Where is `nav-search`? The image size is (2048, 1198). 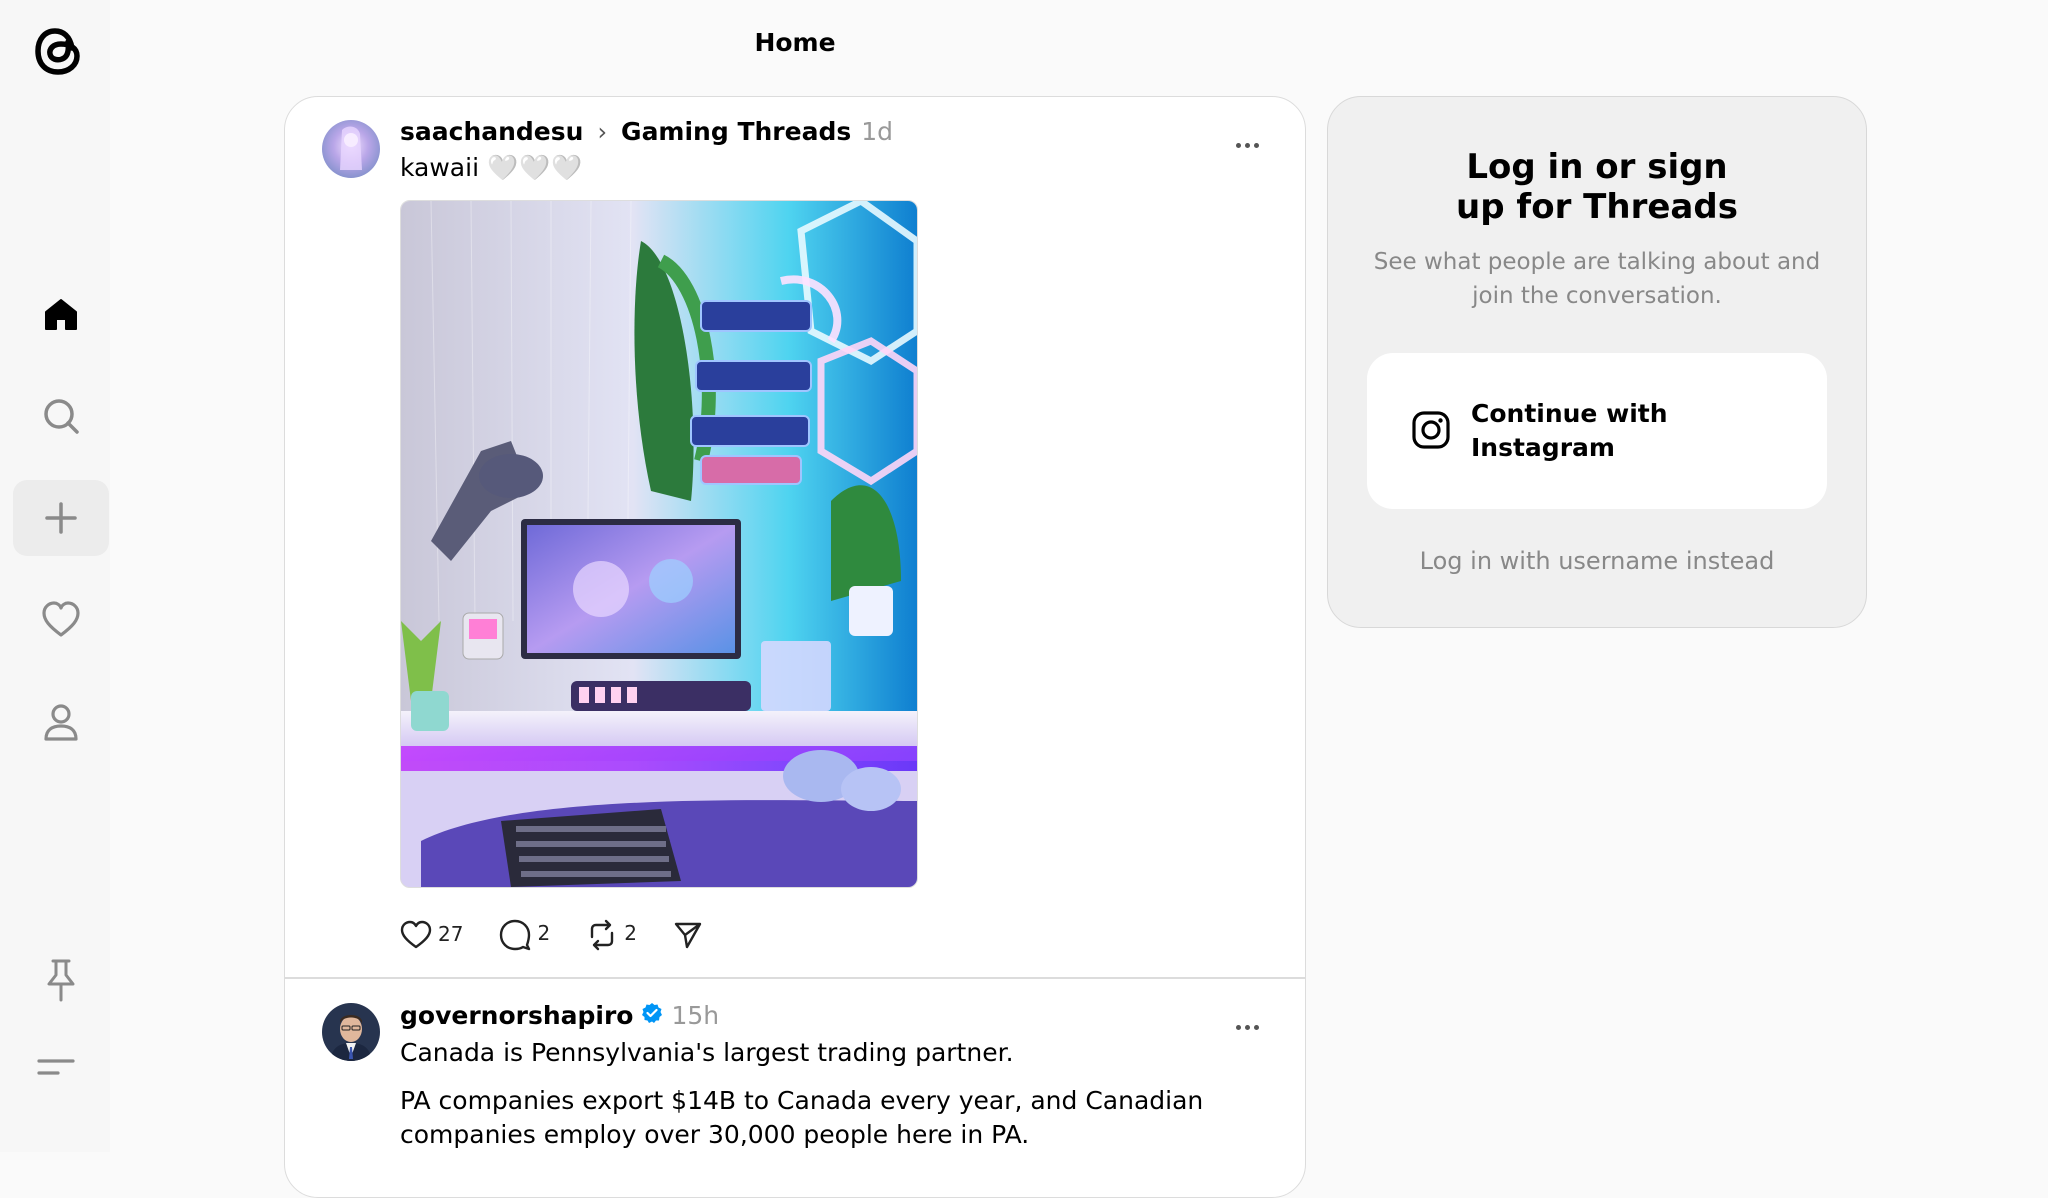
nav-search is located at coordinates (61, 416).